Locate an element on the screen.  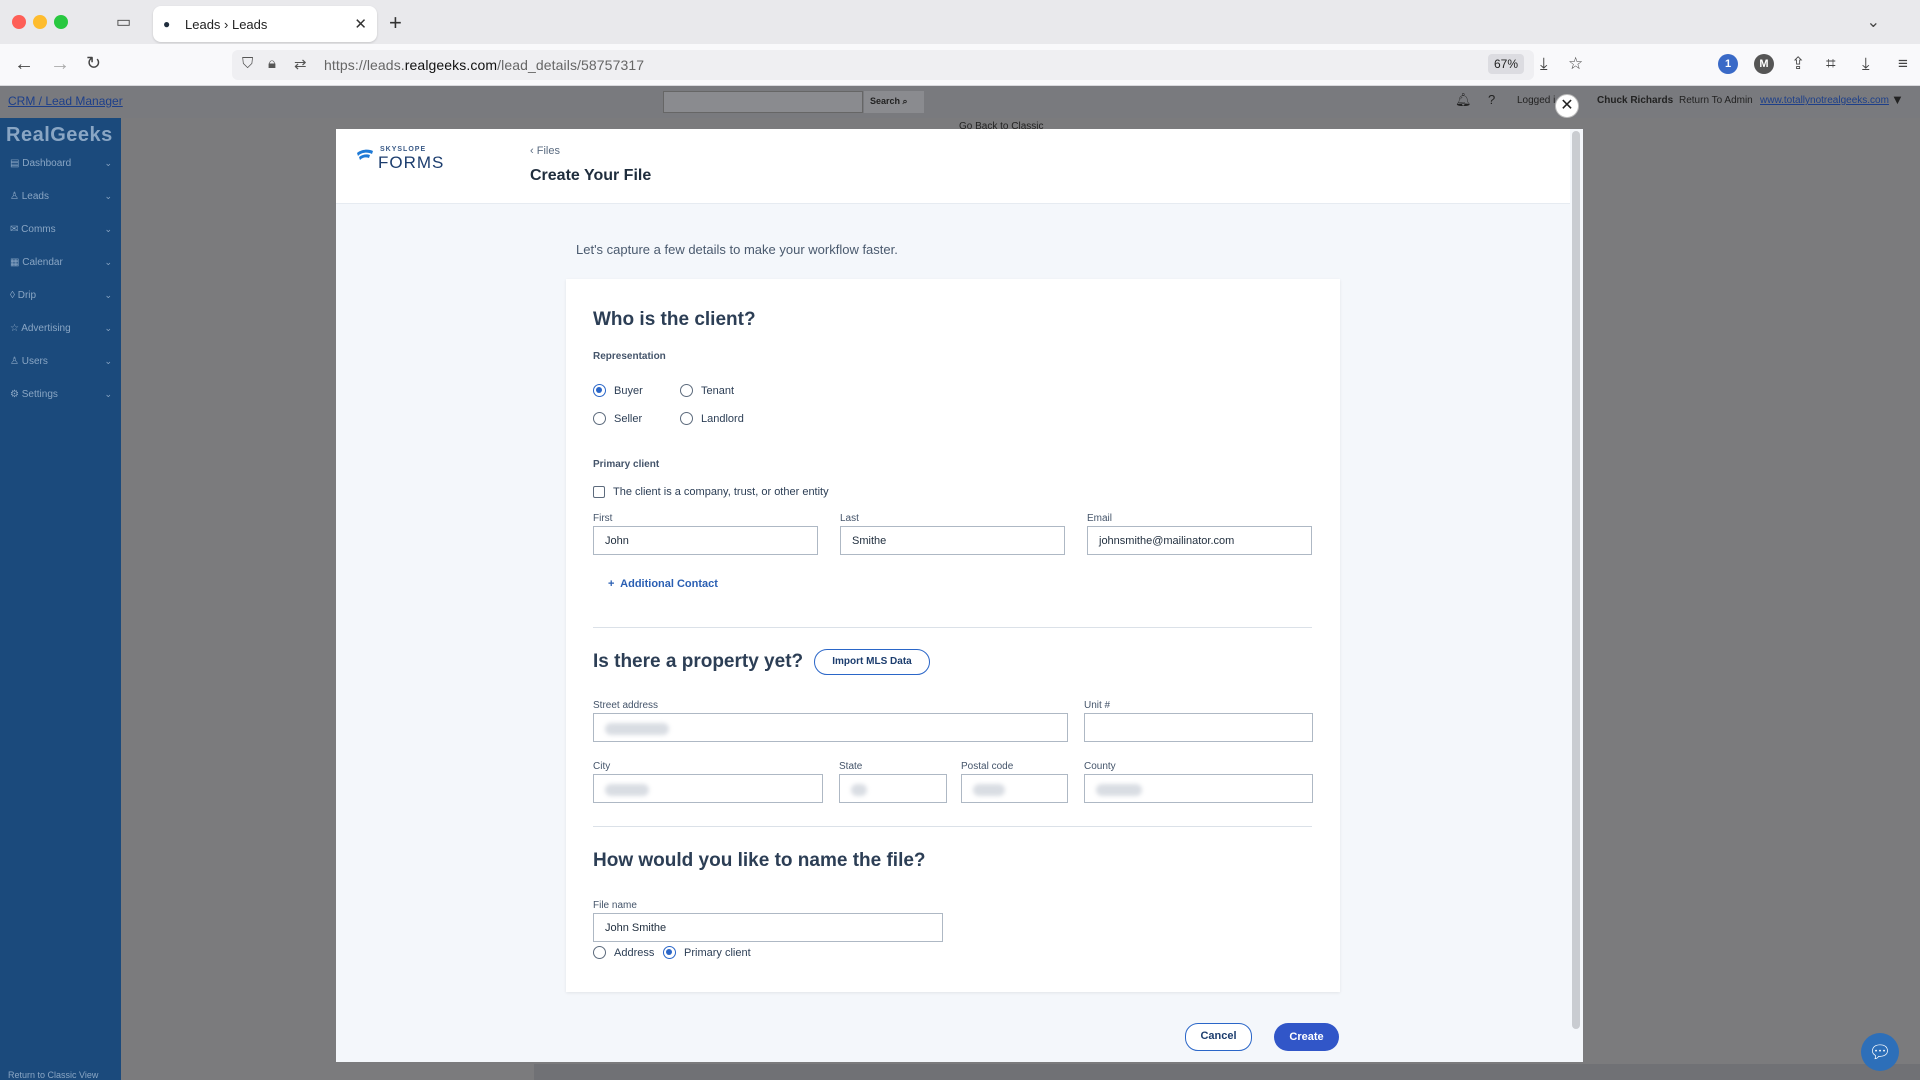
tab-list-chevron-icon: ⌄ is located at coordinates (1873, 22).